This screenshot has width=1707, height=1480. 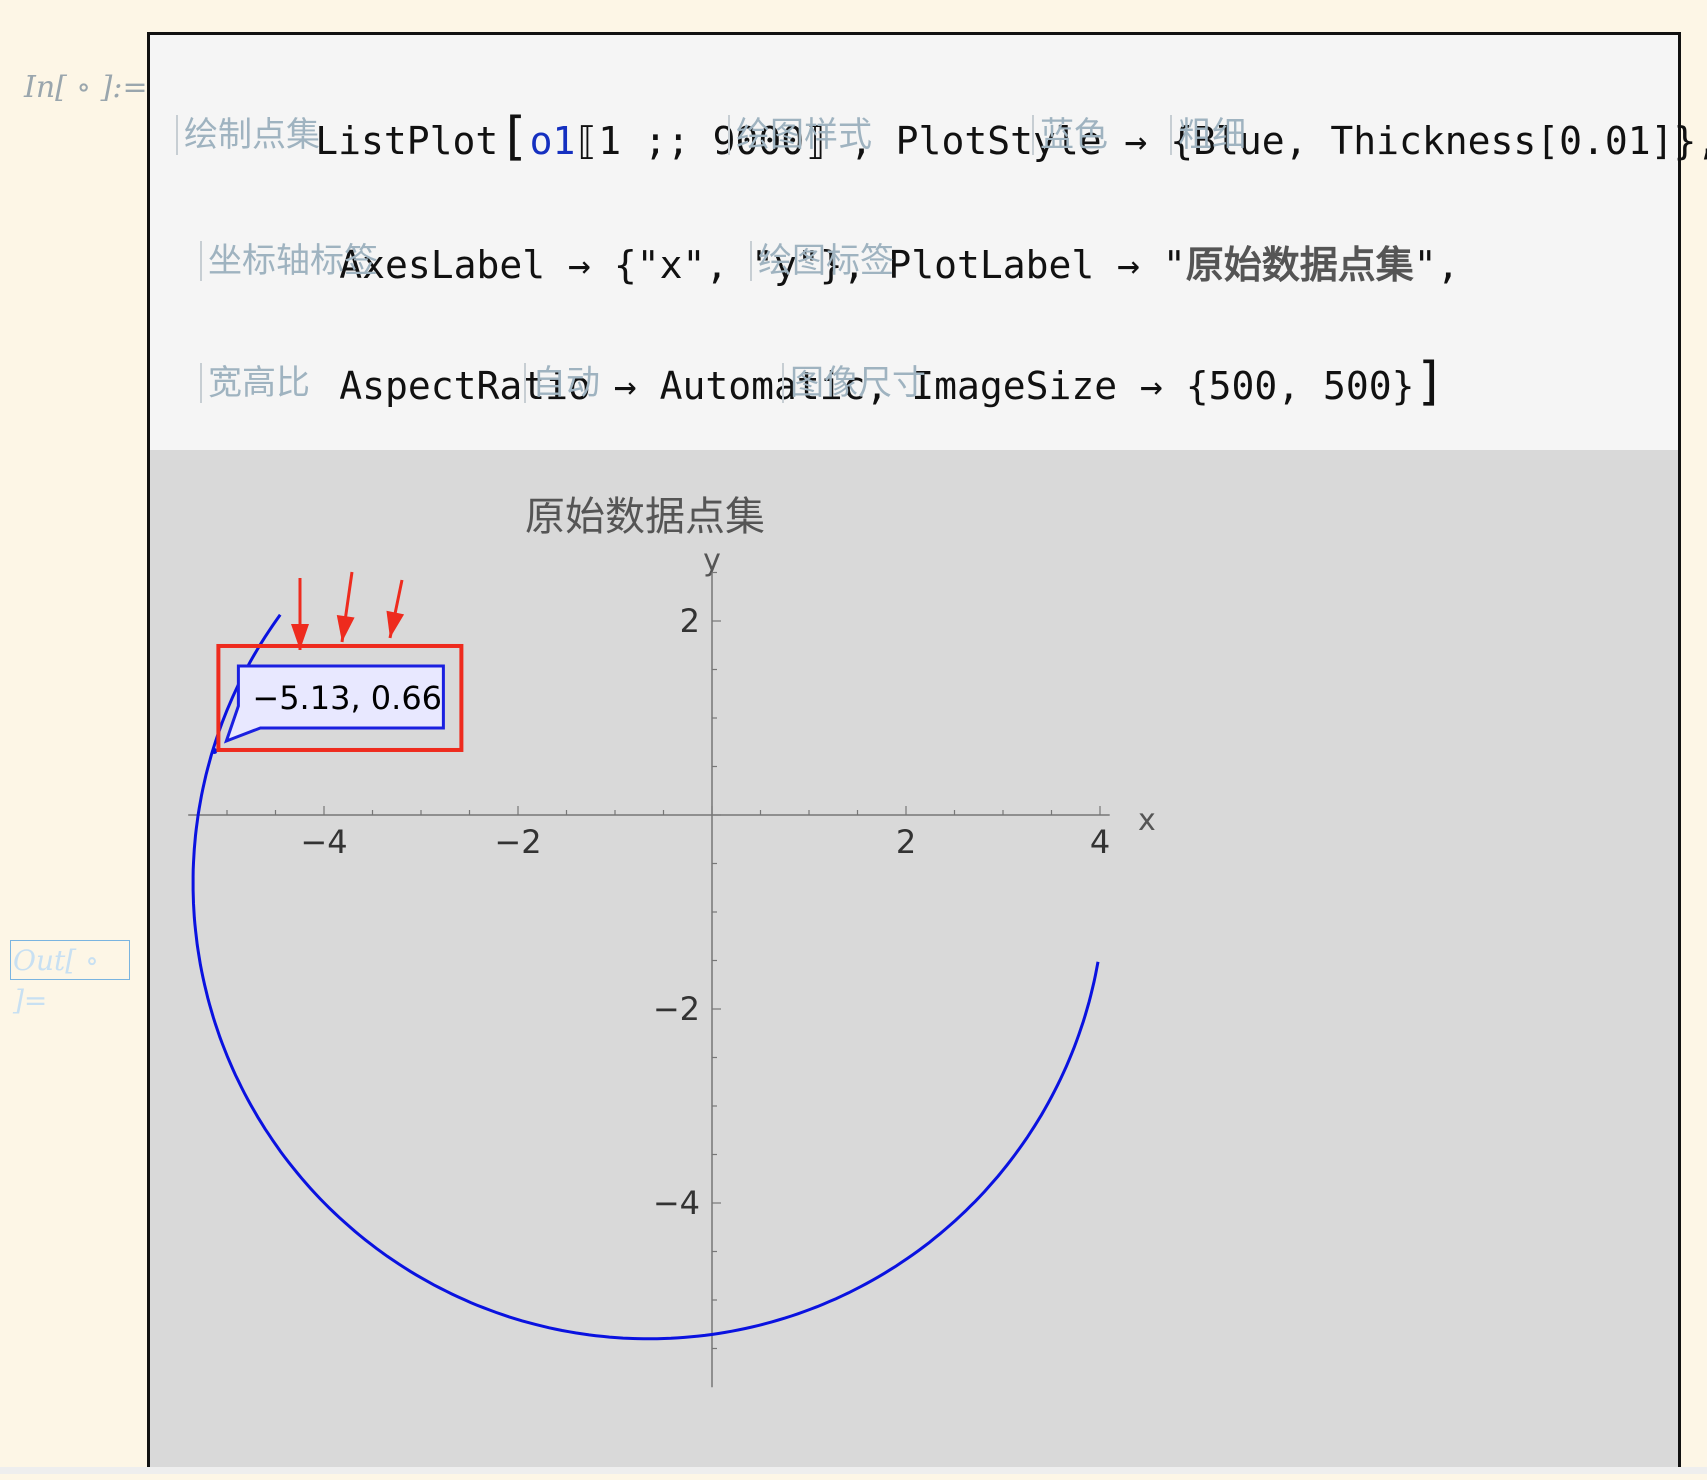 I want to click on hint-listplot: 绘制点集, so click(x=248, y=135).